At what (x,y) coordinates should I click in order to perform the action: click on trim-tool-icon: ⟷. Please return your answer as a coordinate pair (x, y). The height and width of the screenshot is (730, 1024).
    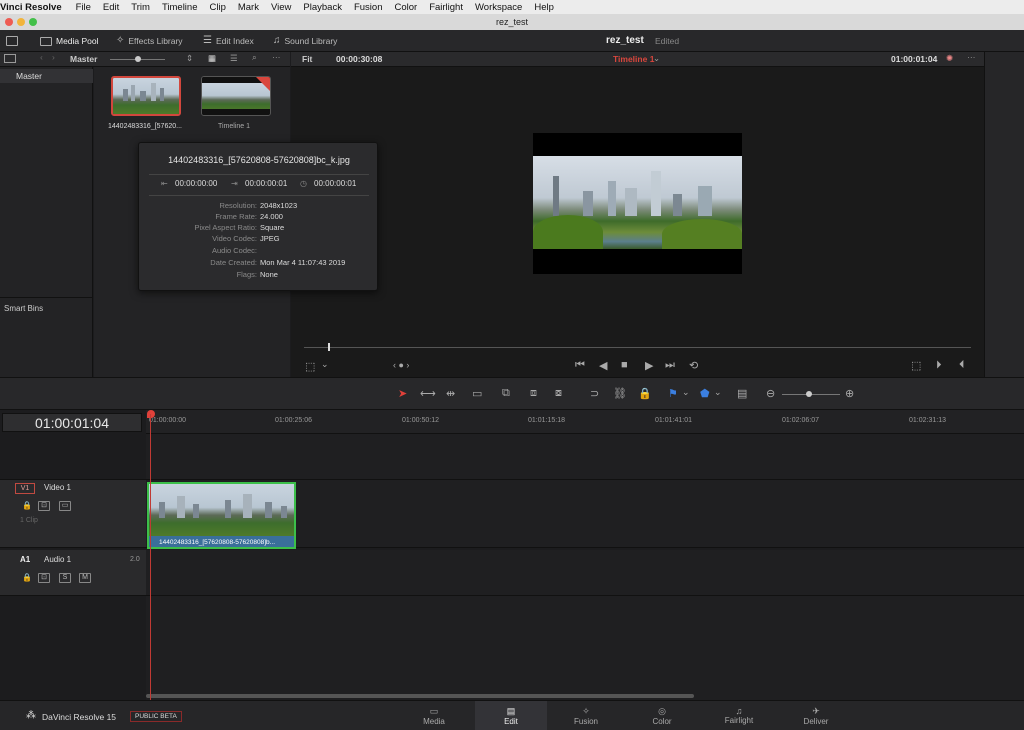
    Looking at the image, I should click on (428, 393).